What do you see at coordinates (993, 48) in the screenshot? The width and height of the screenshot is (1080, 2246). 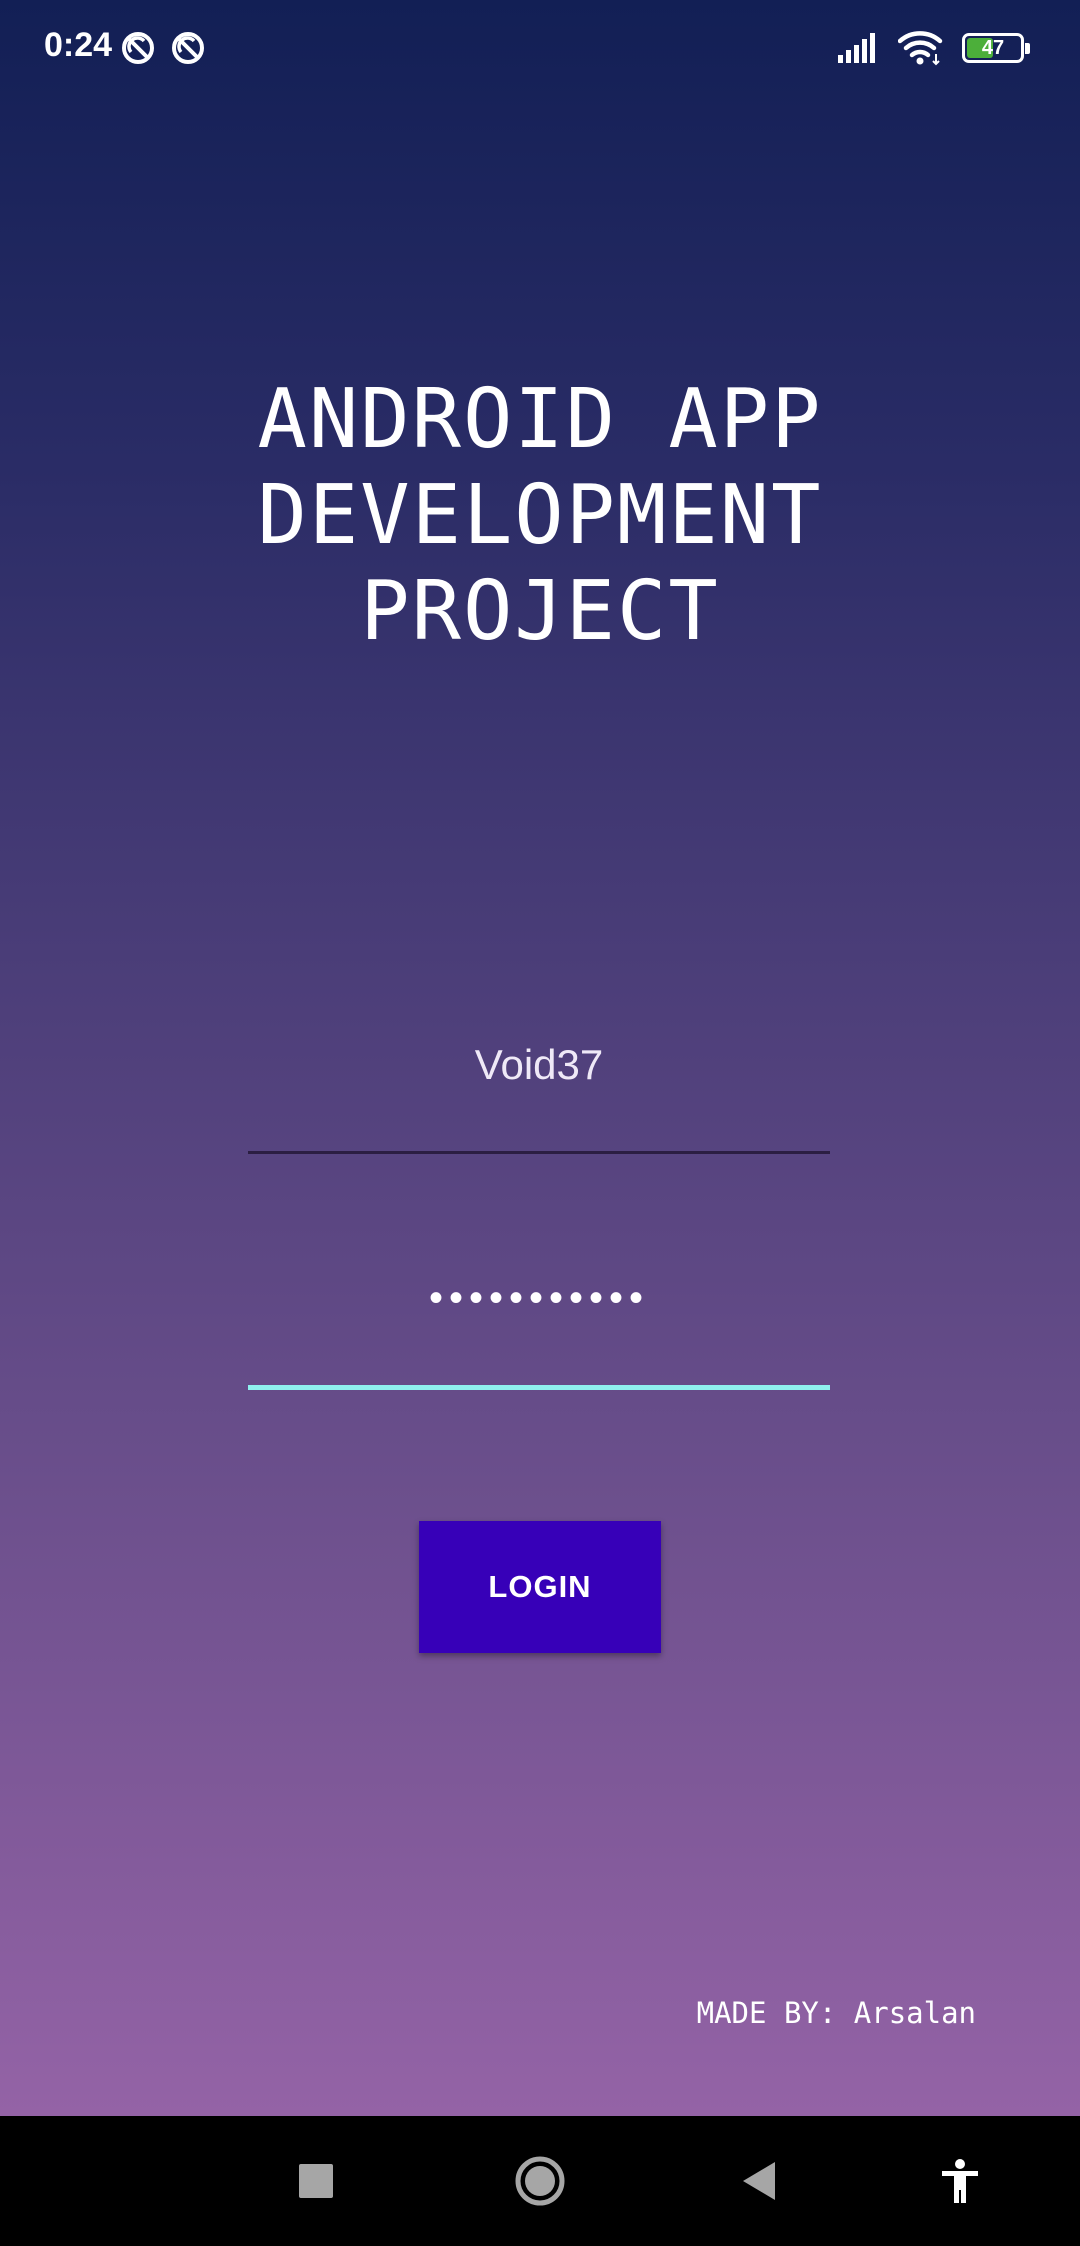 I see `battery-level: 47` at bounding box center [993, 48].